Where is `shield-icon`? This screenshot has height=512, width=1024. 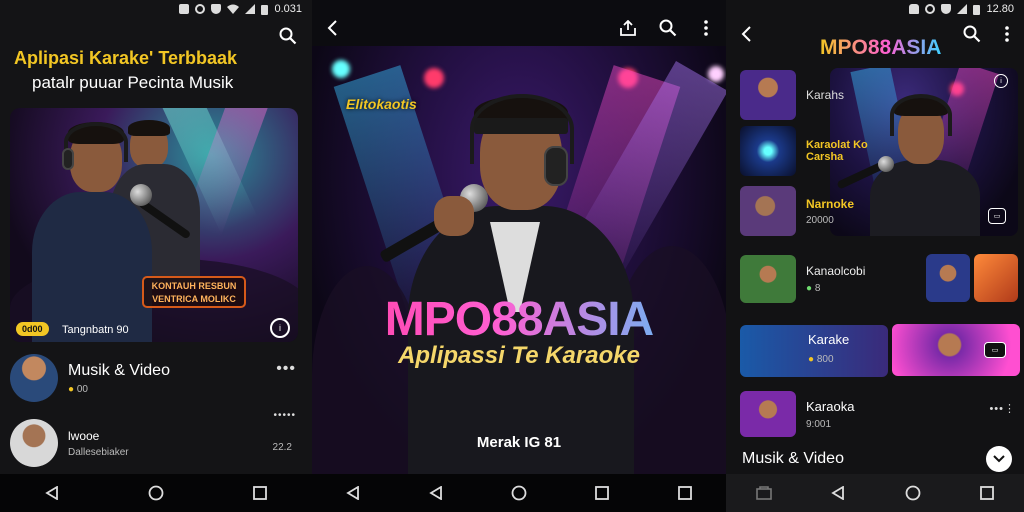 shield-icon is located at coordinates (946, 9).